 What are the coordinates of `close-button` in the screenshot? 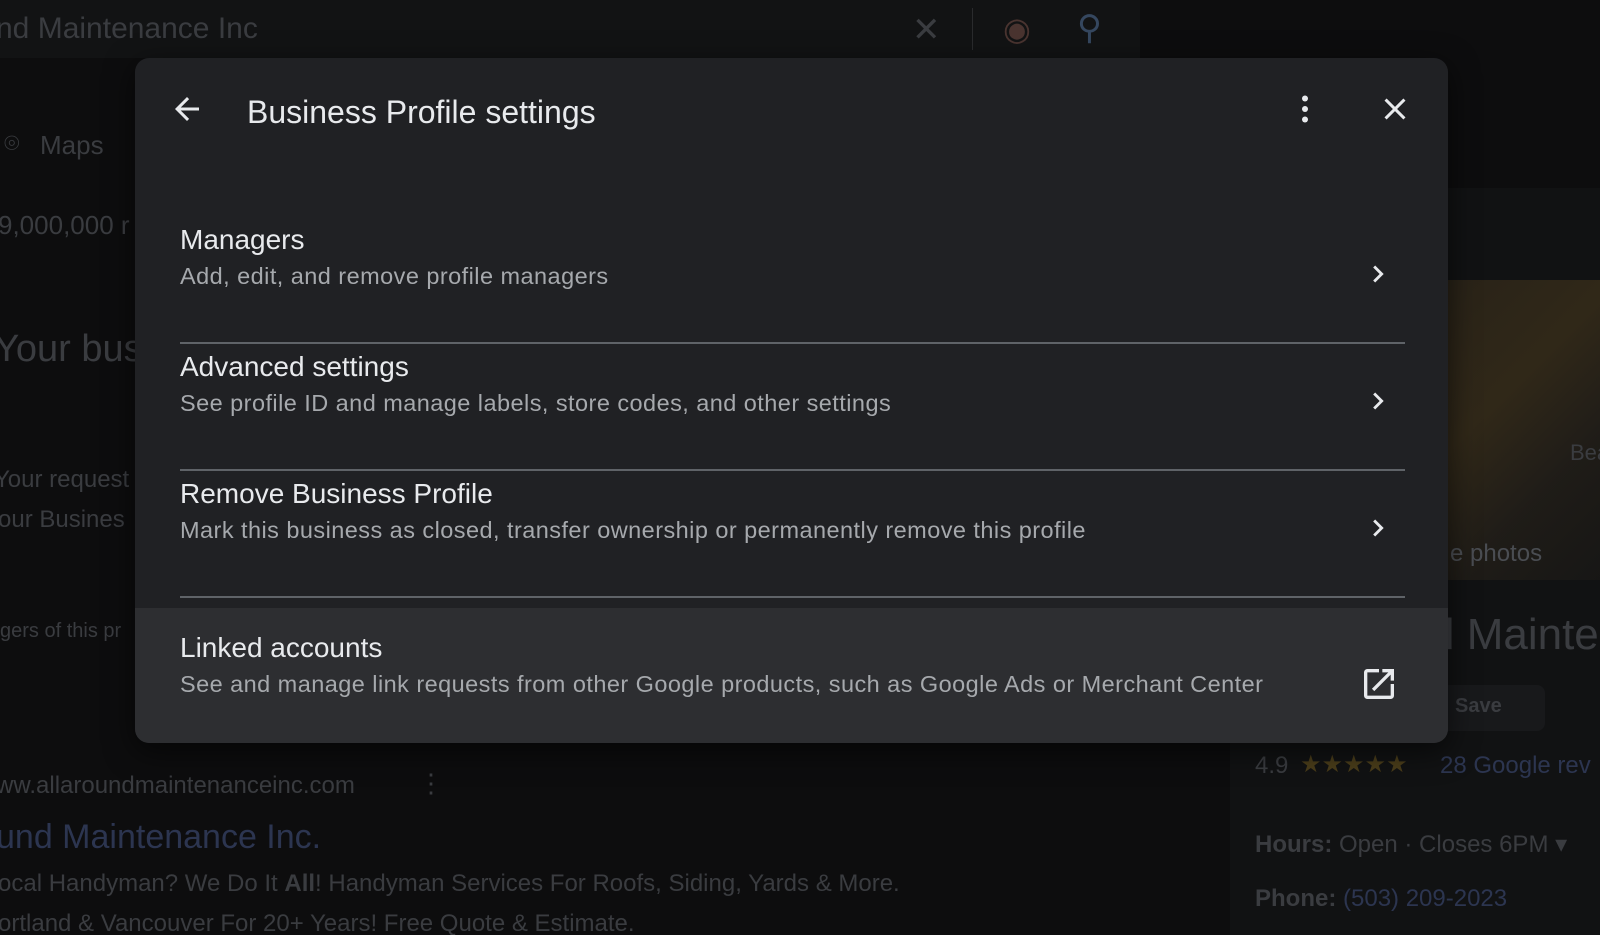 It's located at (1395, 109).